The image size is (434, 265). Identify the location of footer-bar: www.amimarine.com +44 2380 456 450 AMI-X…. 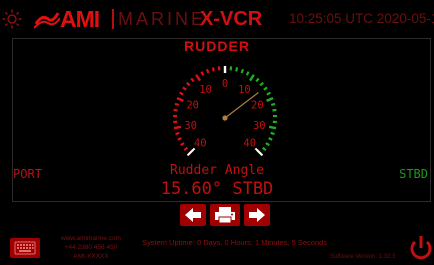
(217, 247).